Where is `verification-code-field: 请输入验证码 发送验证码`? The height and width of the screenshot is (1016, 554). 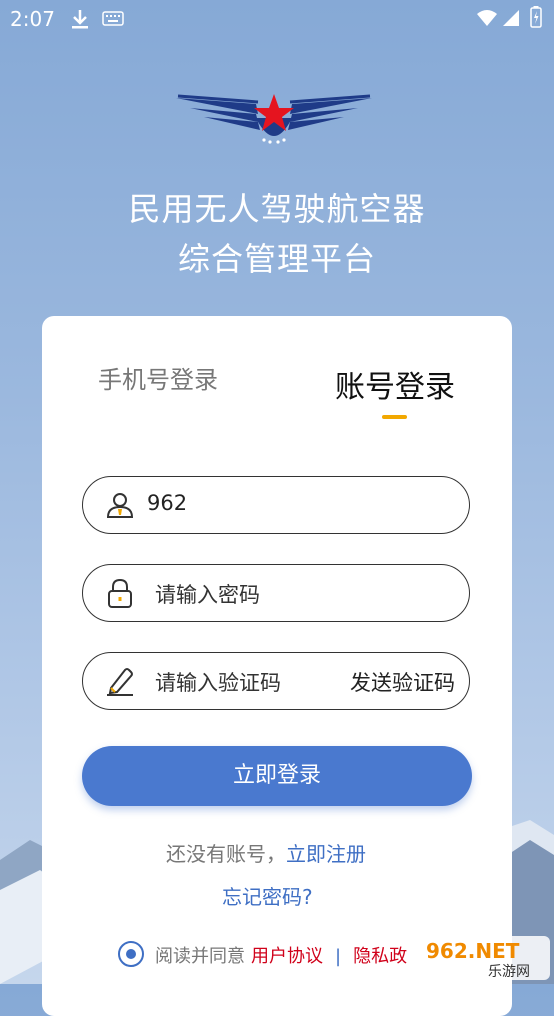 verification-code-field: 请输入验证码 发送验证码 is located at coordinates (276, 681).